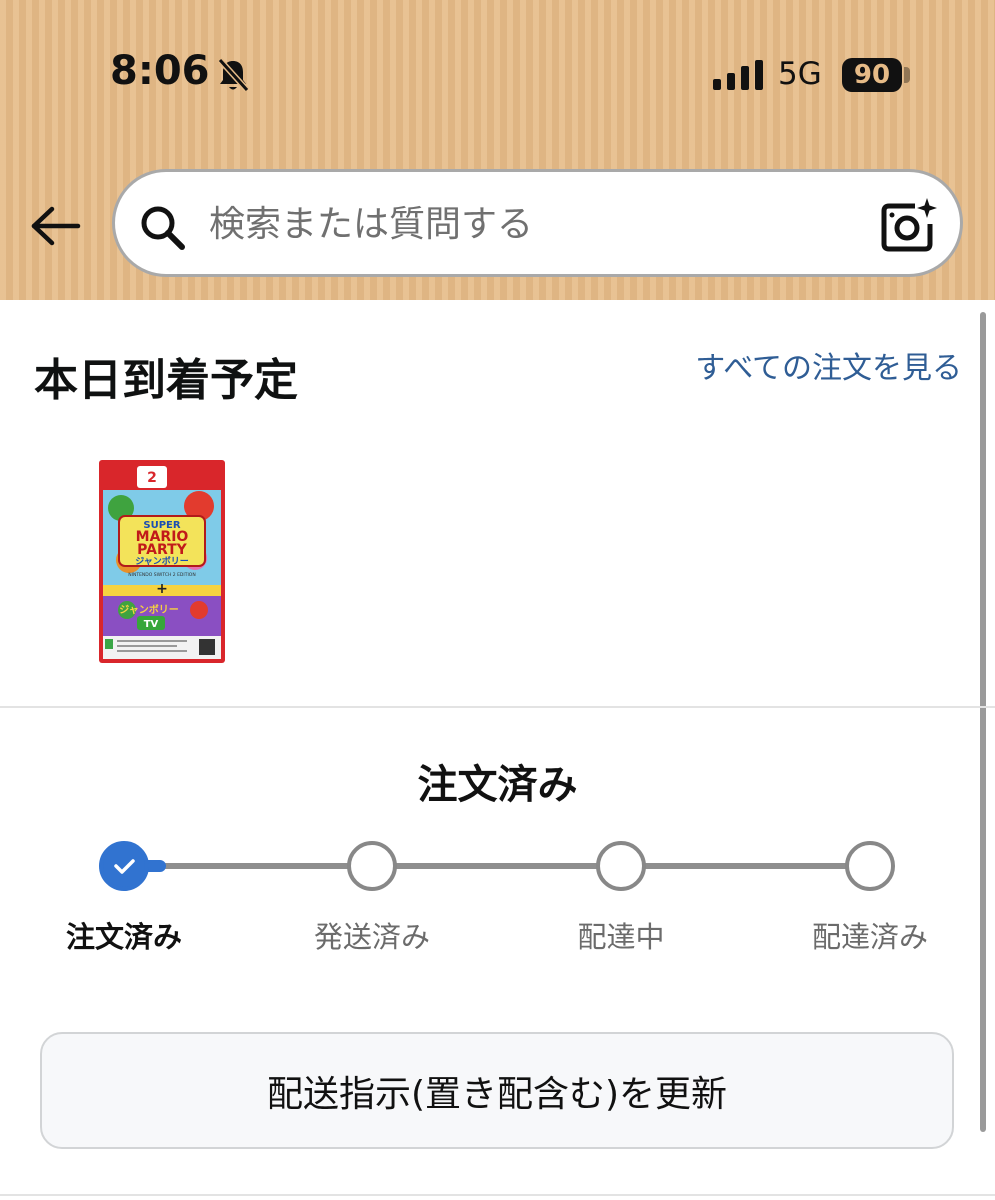 The width and height of the screenshot is (995, 1200). I want to click on camera-search-icon, so click(909, 225).